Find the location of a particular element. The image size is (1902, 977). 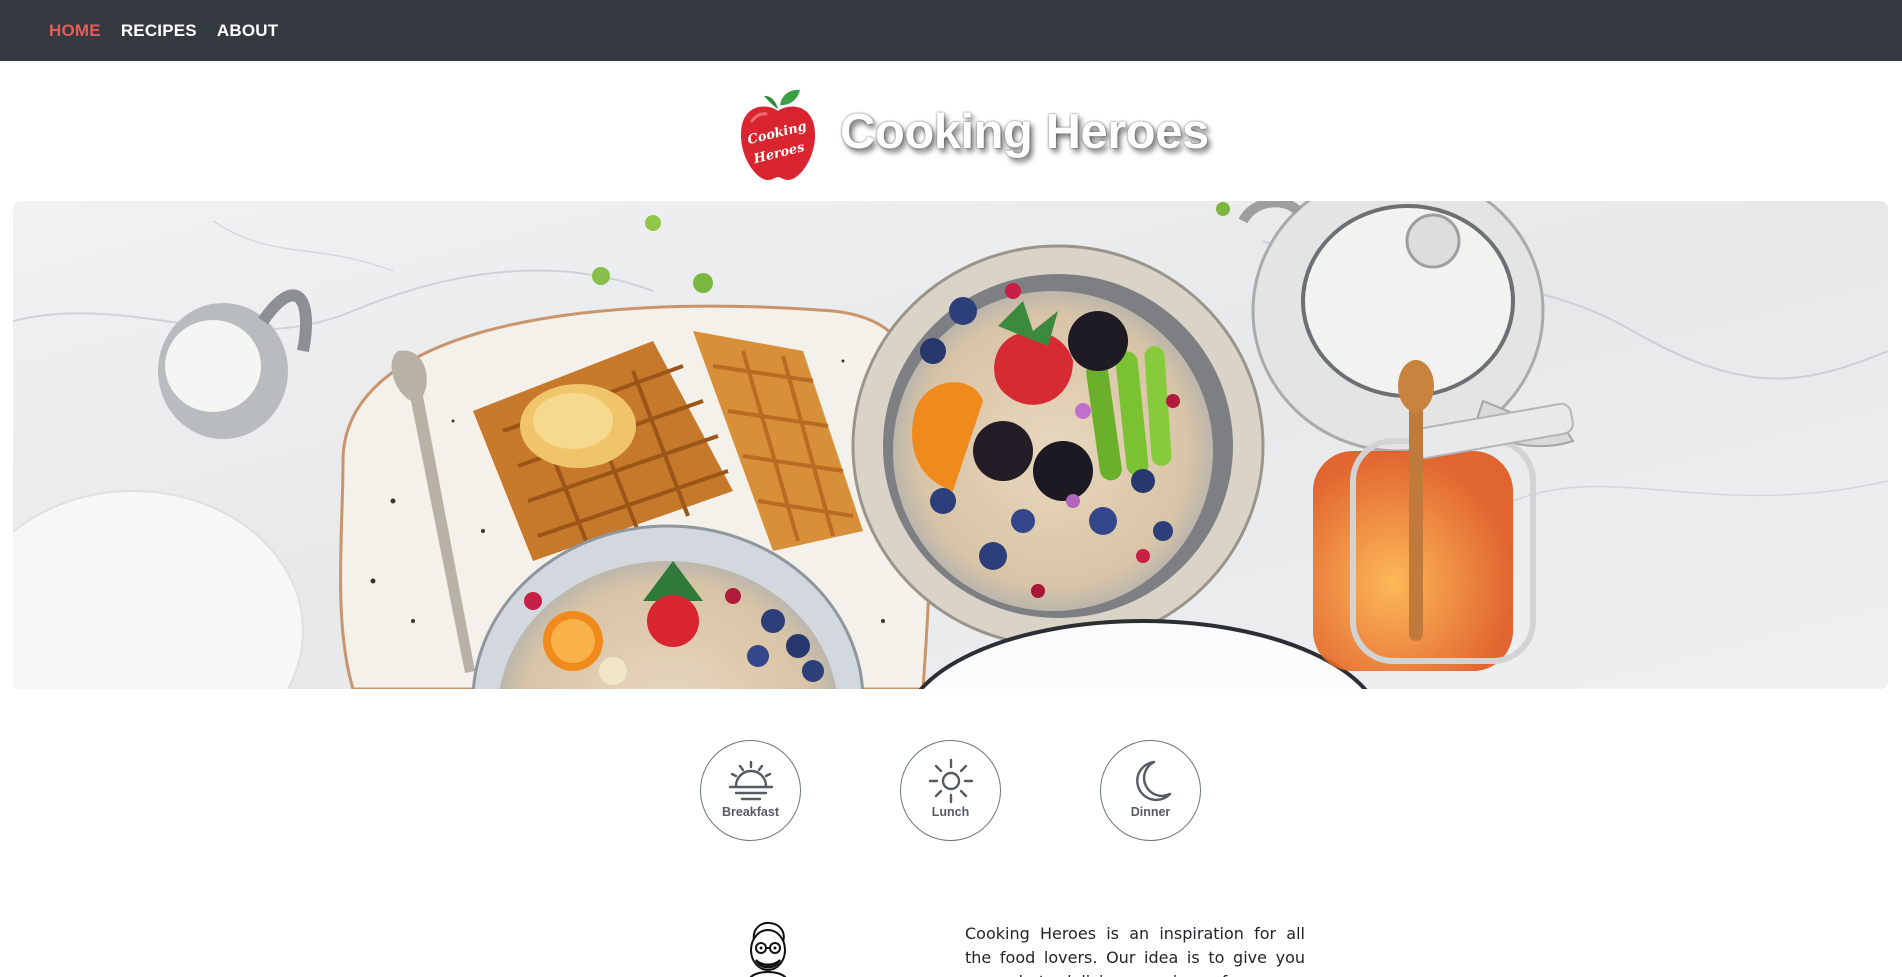

nav-recipes-link: RECIPES is located at coordinates (159, 31).